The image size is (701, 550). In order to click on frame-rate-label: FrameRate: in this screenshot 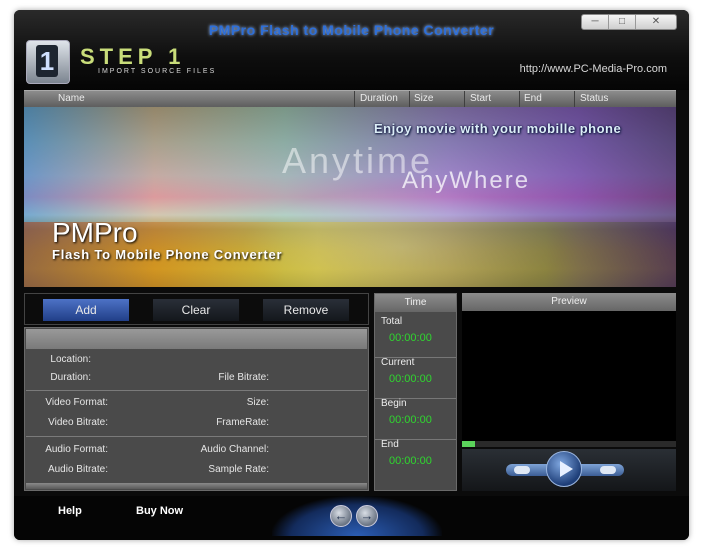, I will do `click(242, 422)`.